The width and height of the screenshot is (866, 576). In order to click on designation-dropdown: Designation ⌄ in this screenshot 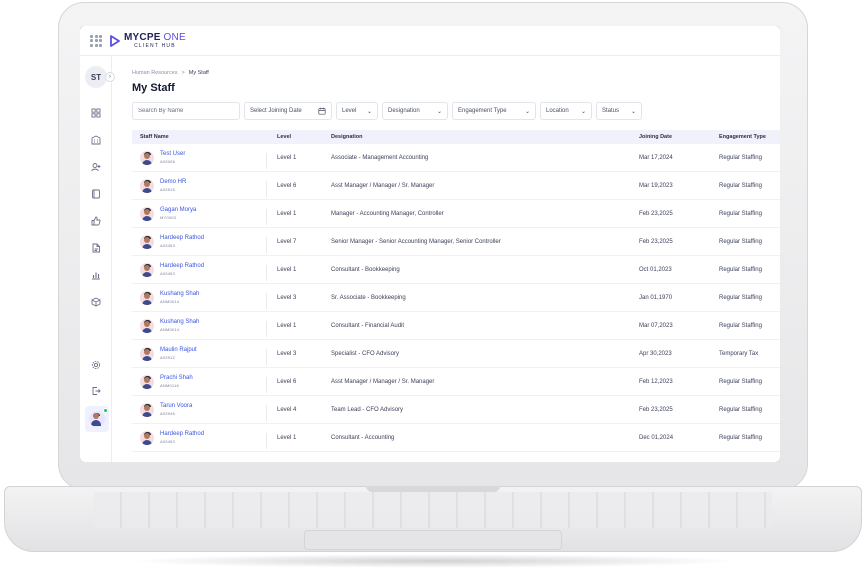, I will do `click(415, 111)`.